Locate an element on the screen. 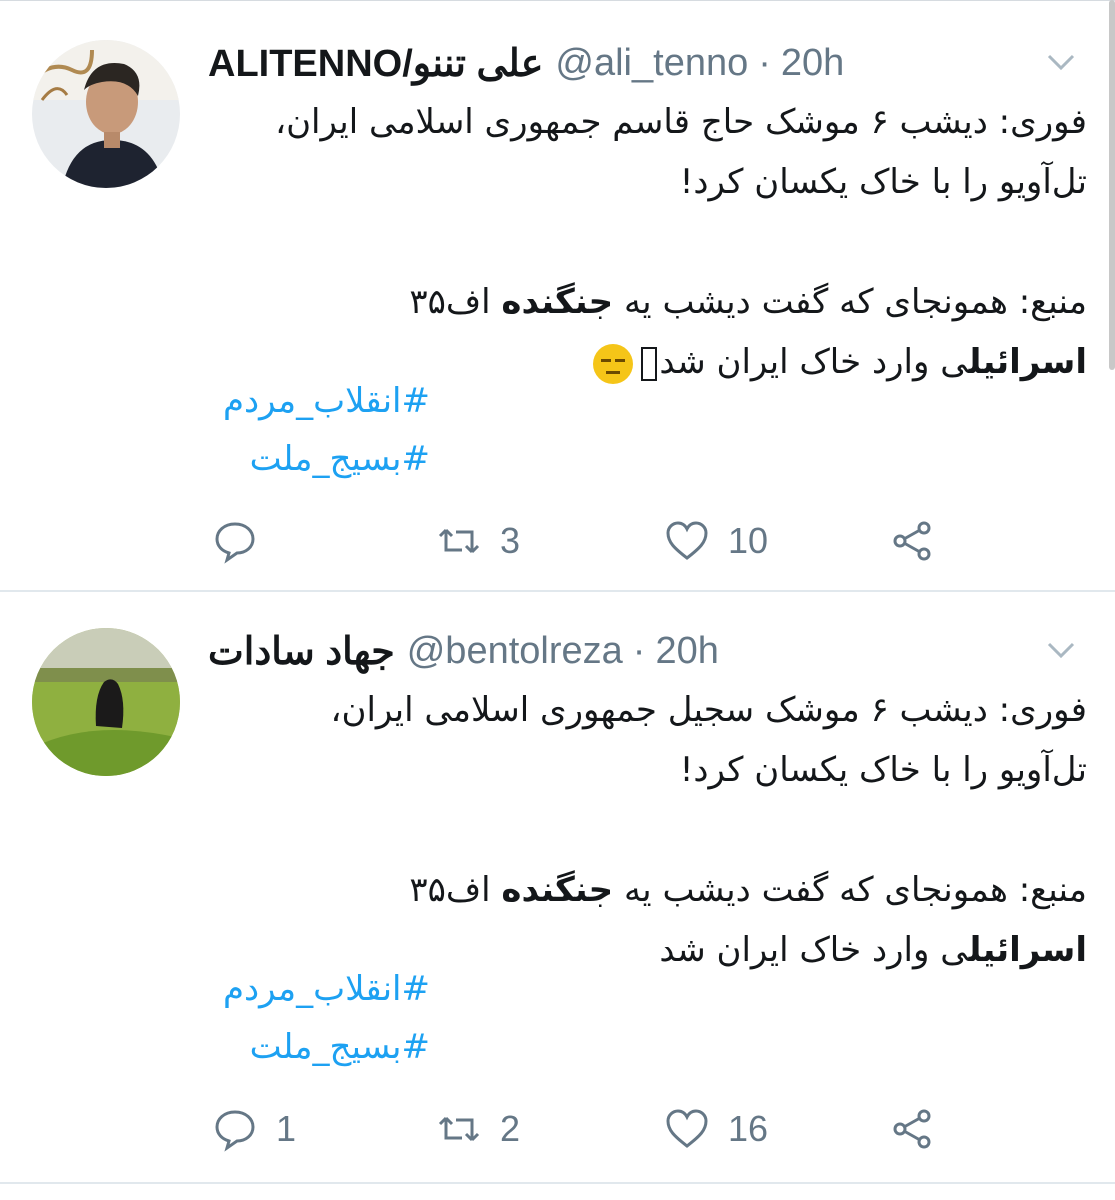  retweet-count: 2 is located at coordinates (510, 1128).